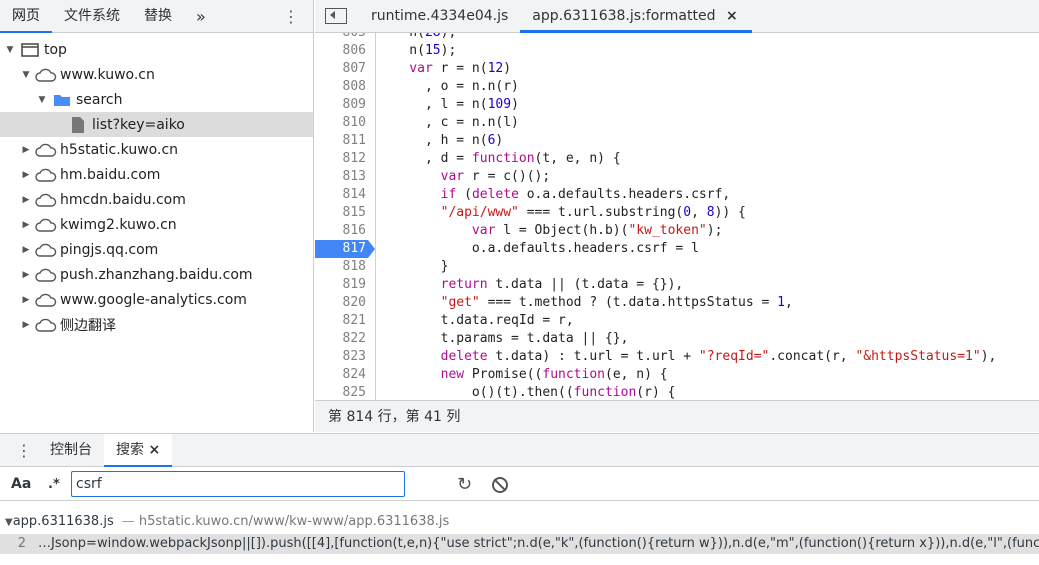 This screenshot has width=1039, height=565. I want to click on menu-kebab-icon: ⋮, so click(291, 16).